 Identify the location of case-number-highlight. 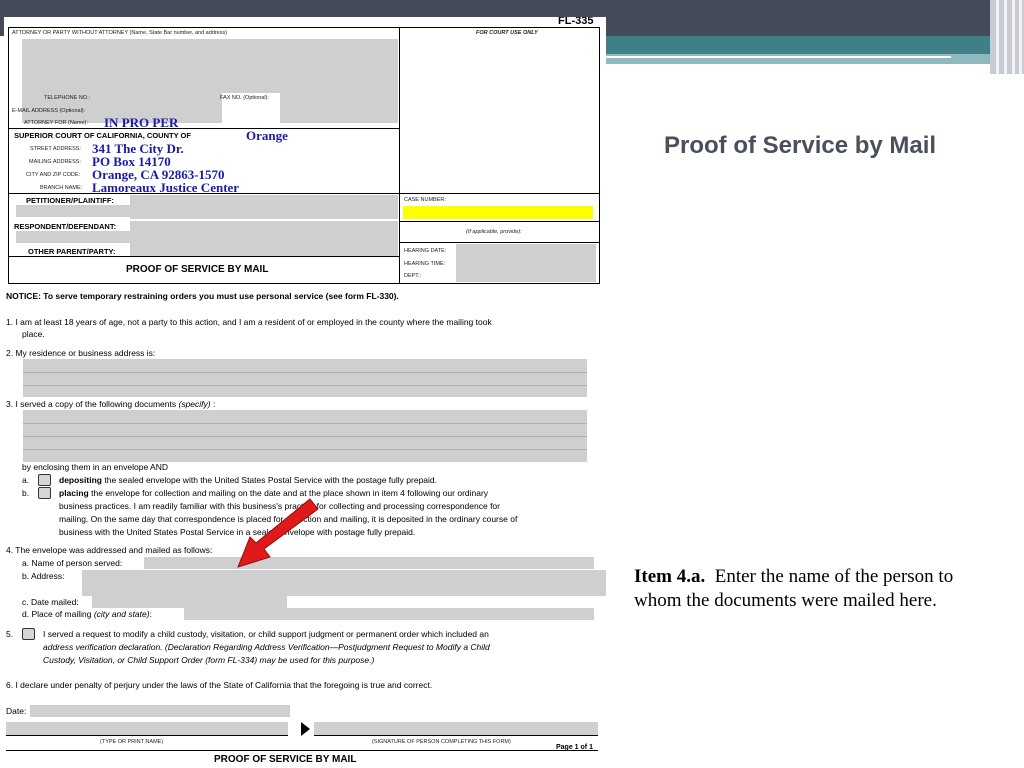
(498, 212).